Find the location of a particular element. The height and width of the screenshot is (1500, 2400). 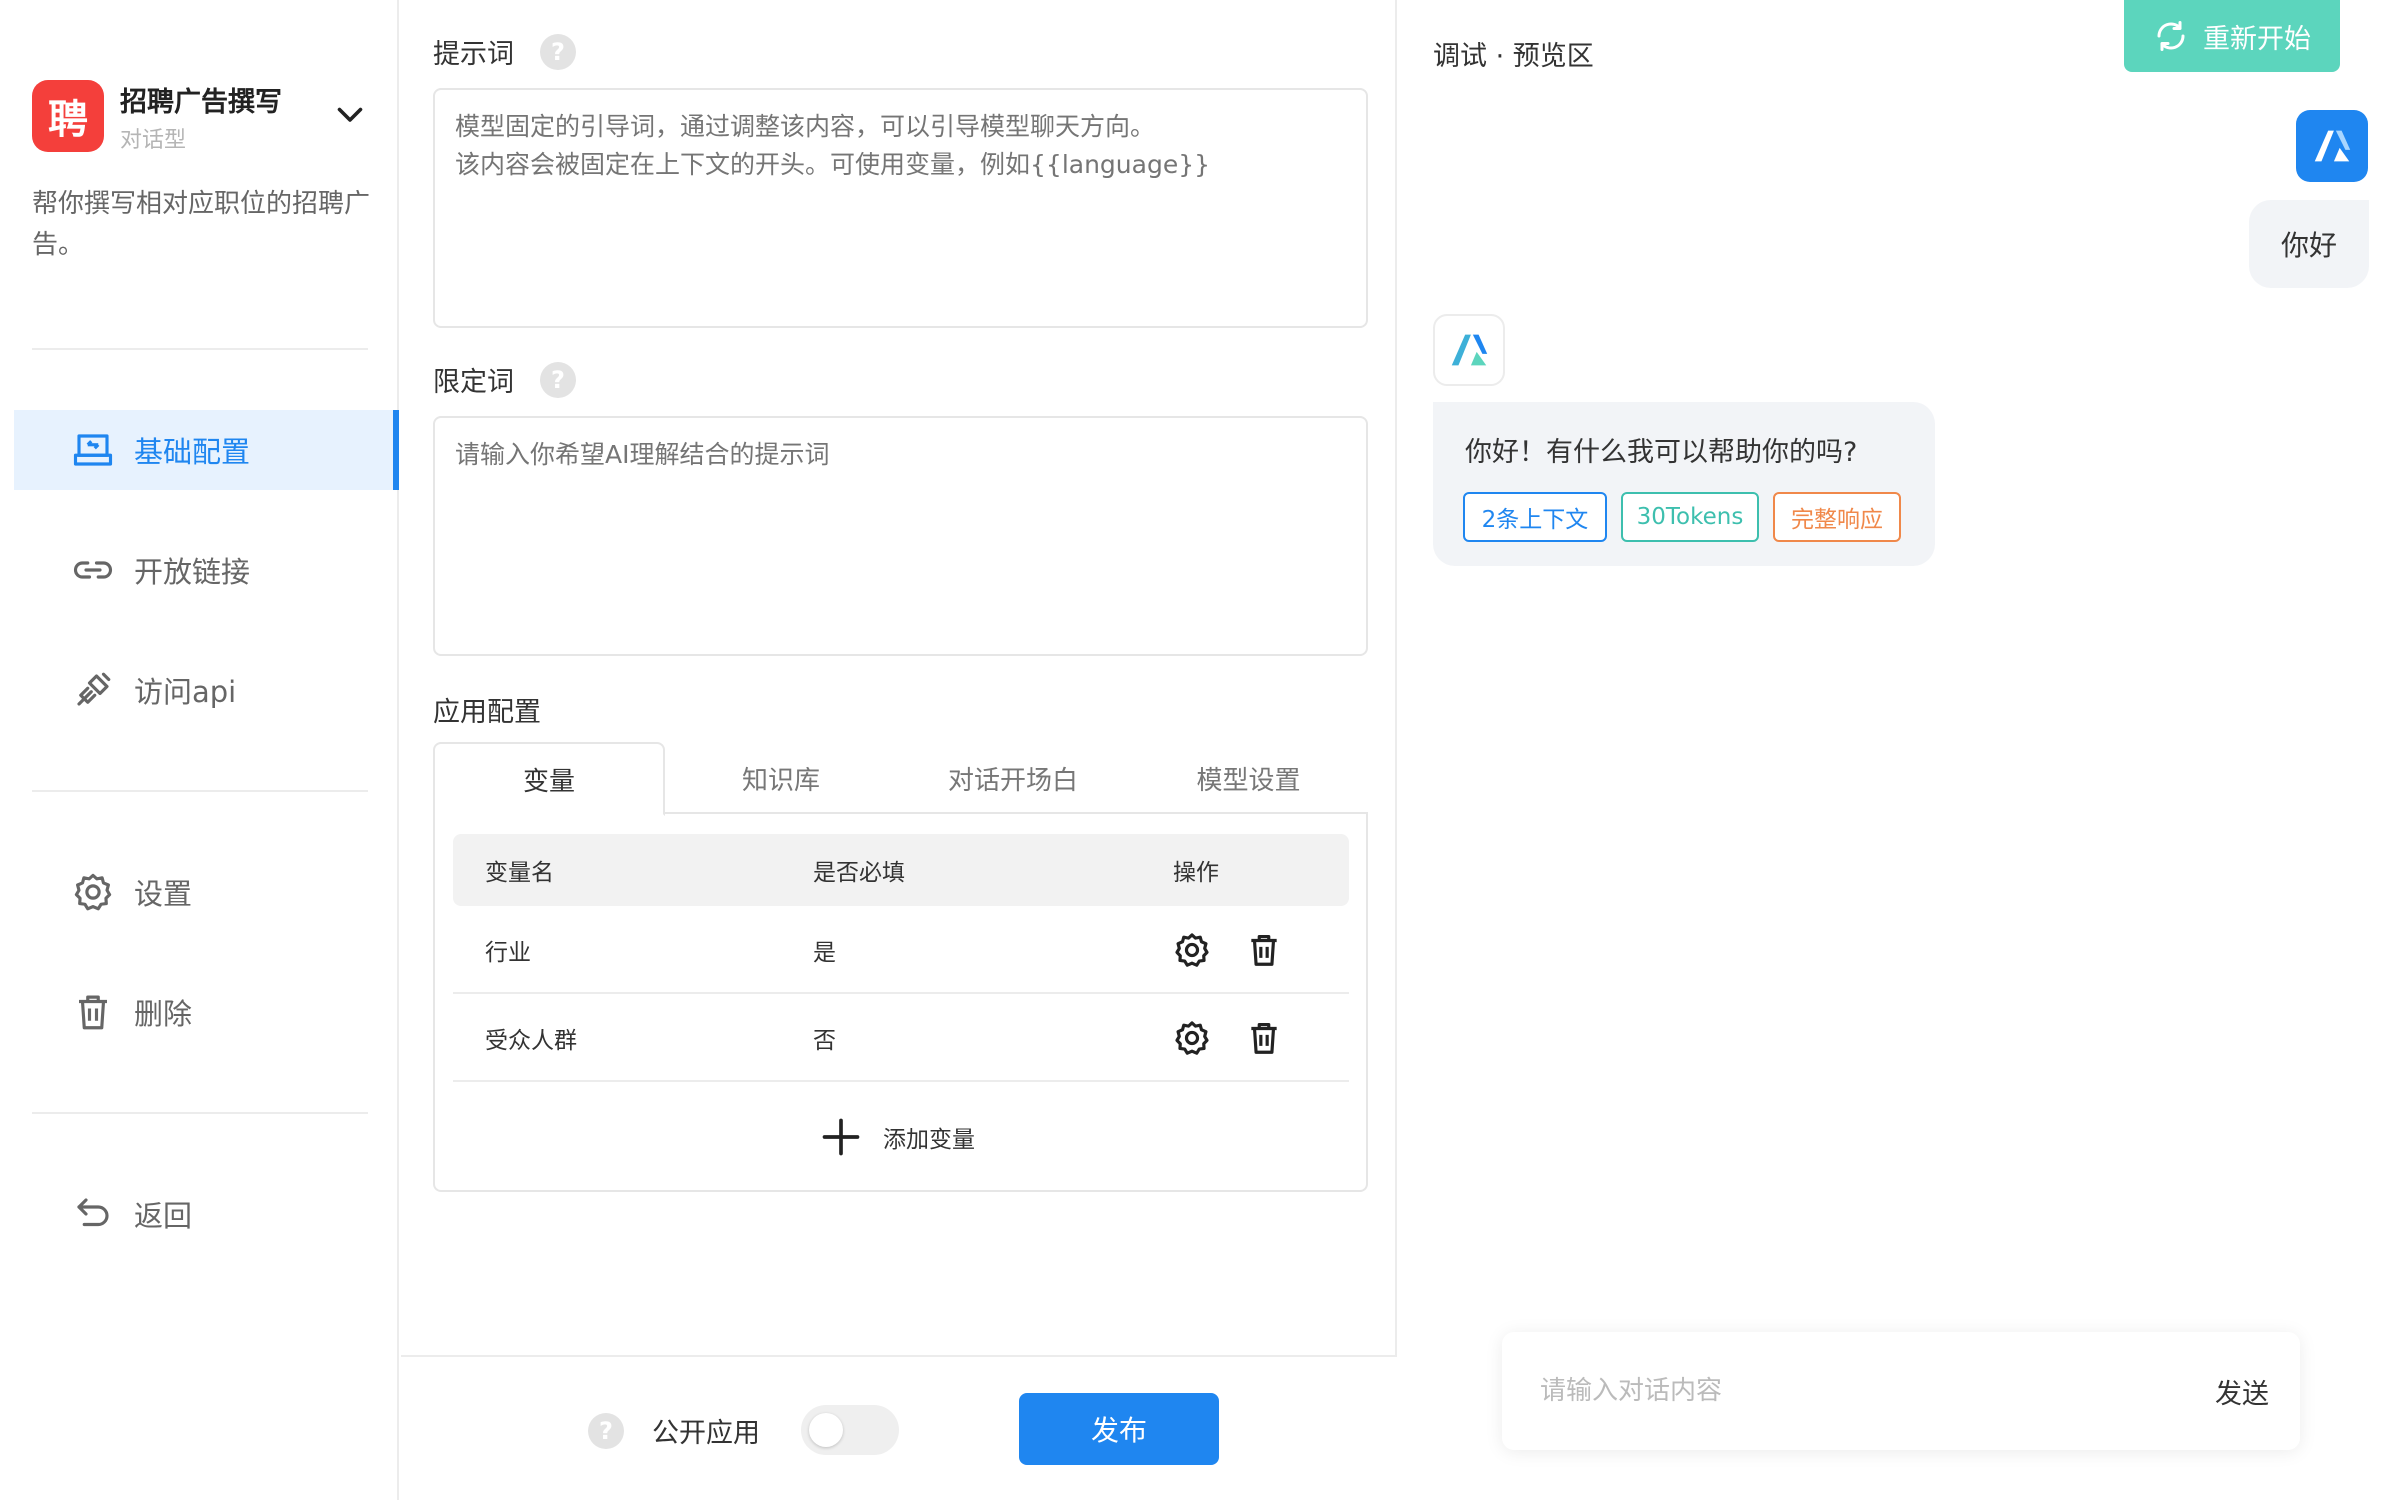

nav-item-settings: 设置 is located at coordinates (206, 892).